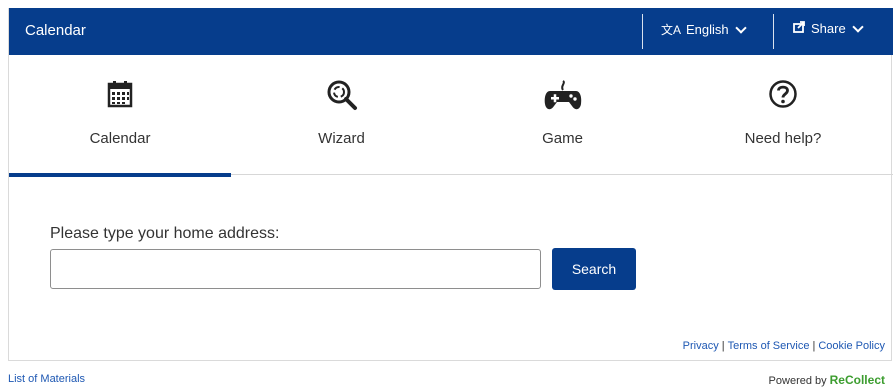 The image size is (893, 391). What do you see at coordinates (851, 346) in the screenshot?
I see `cookie-policy-link: Cookie Policy` at bounding box center [851, 346].